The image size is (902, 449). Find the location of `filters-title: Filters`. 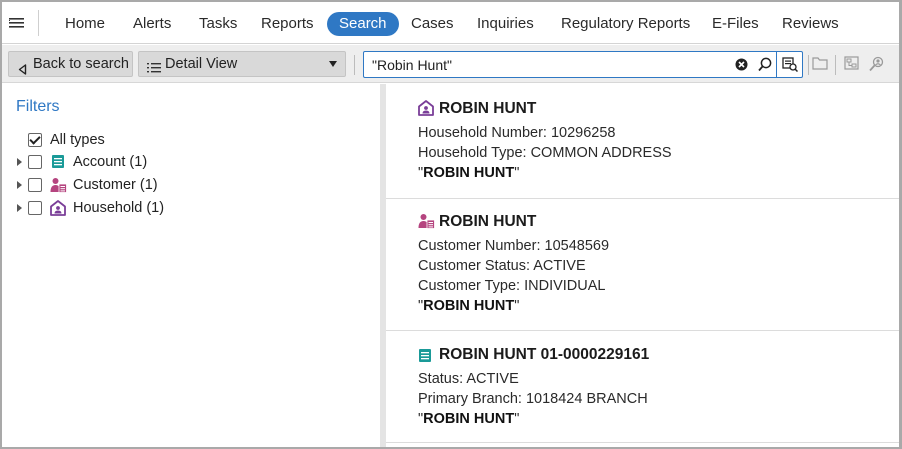

filters-title: Filters is located at coordinates (38, 106).